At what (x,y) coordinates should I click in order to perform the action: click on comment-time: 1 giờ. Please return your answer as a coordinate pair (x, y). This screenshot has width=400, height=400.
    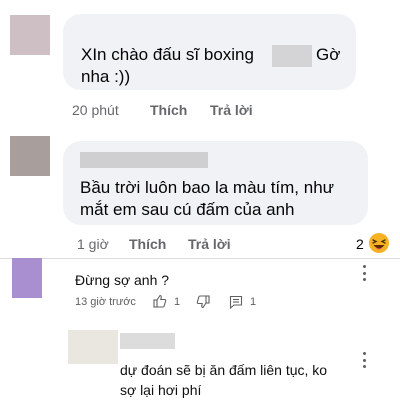
    Looking at the image, I should click on (93, 244).